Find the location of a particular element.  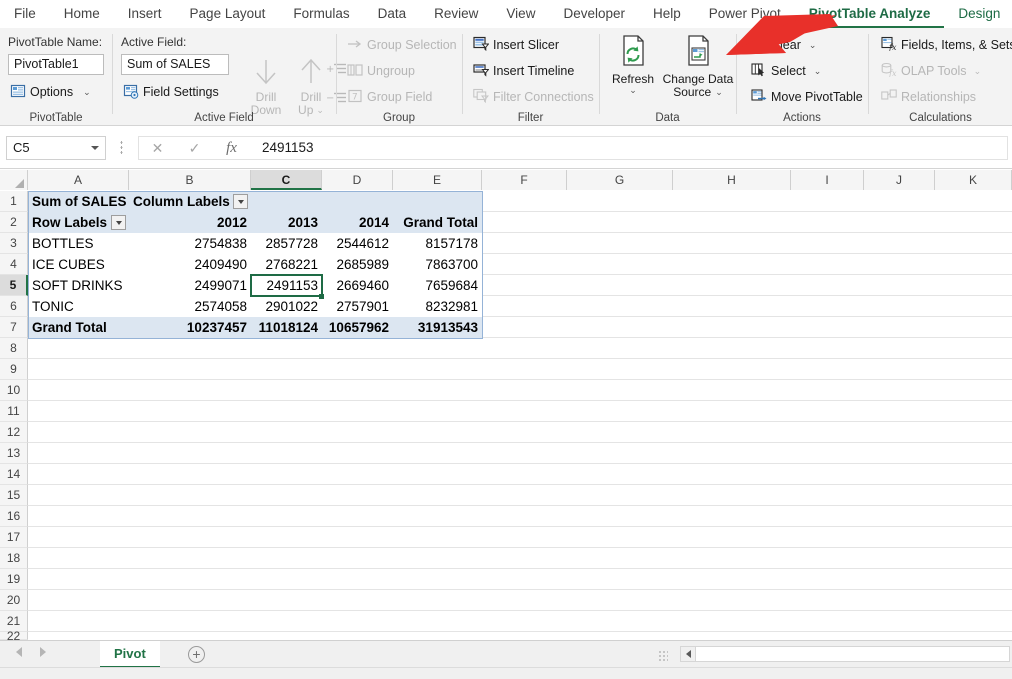

cell-b2-year-2012: 2012 is located at coordinates (190, 222).